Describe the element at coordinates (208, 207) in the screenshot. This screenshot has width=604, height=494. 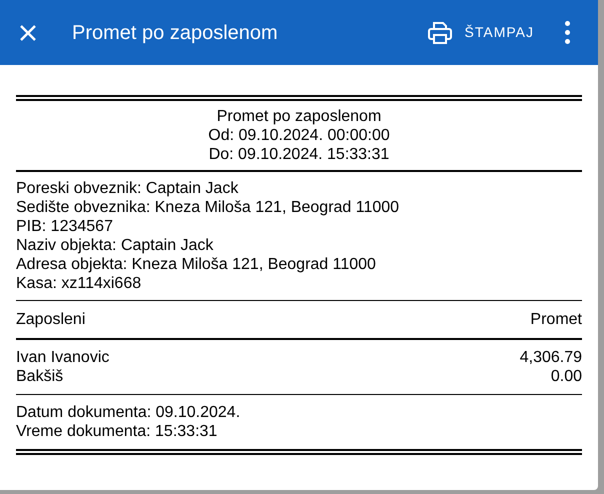
I see `info-line: Sedište obveznika: Kneza Miloša 121, Beograd 11000` at that location.